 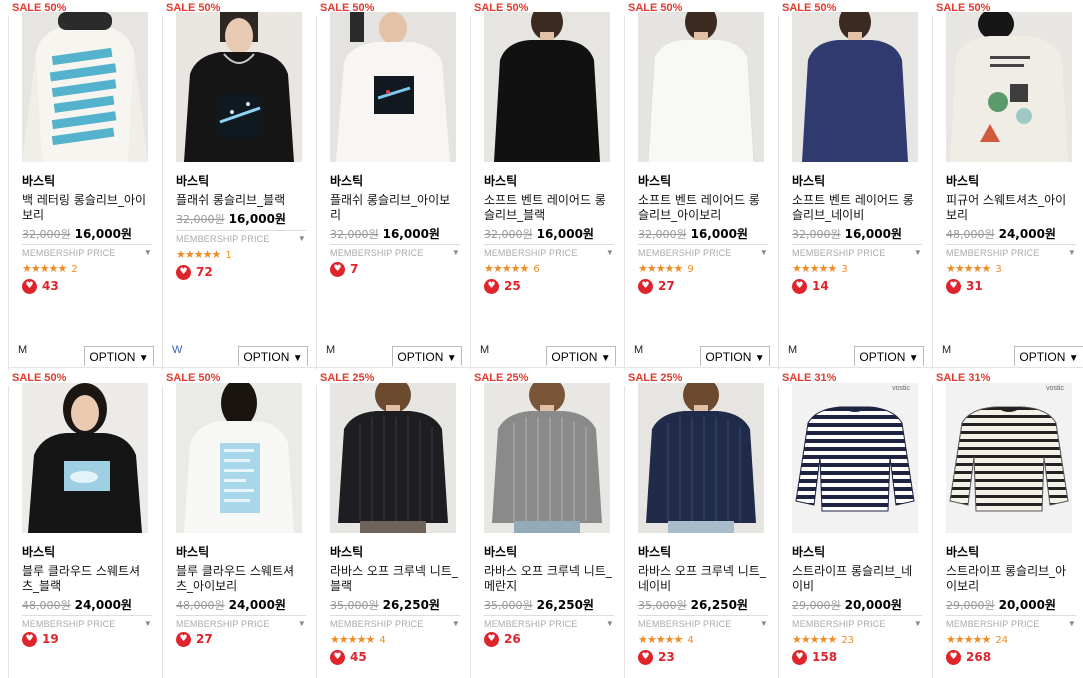 I want to click on product-name: 라바스 오프 크루넥 니트_블랙, so click(x=394, y=579).